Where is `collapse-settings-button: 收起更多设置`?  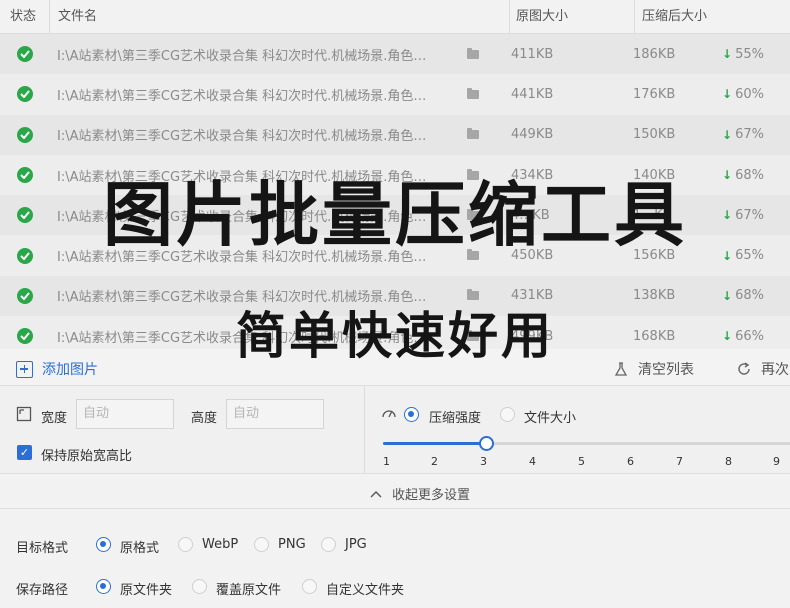 collapse-settings-button: 收起更多设置 is located at coordinates (420, 493).